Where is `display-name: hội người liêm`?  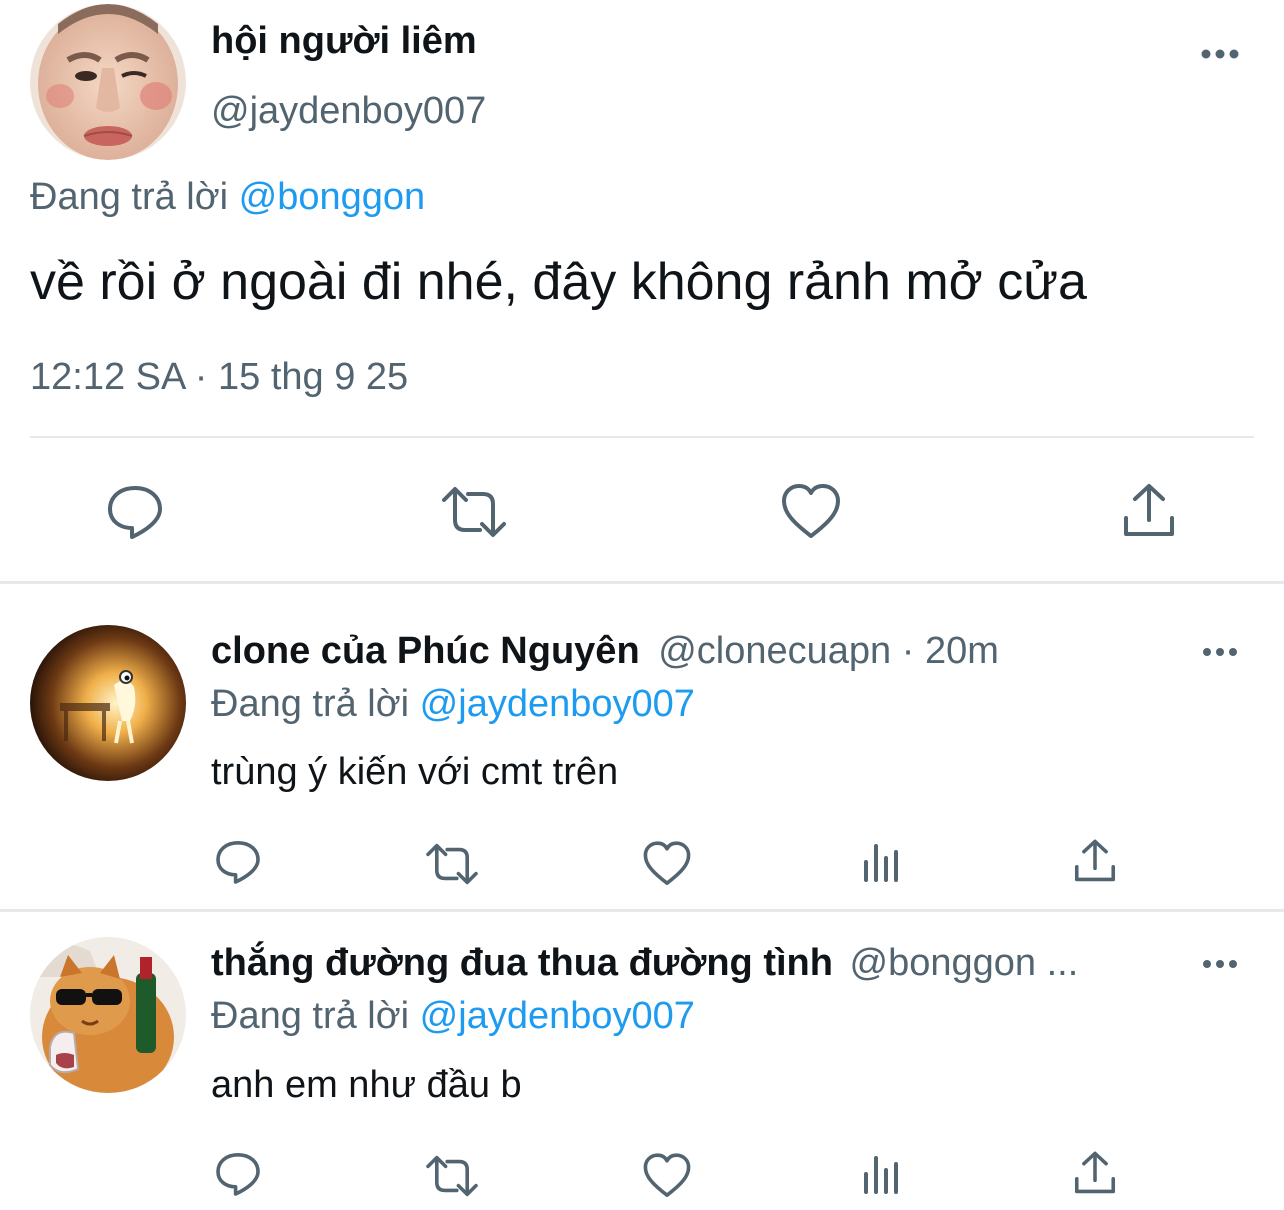
display-name: hội người liêm is located at coordinates (344, 41).